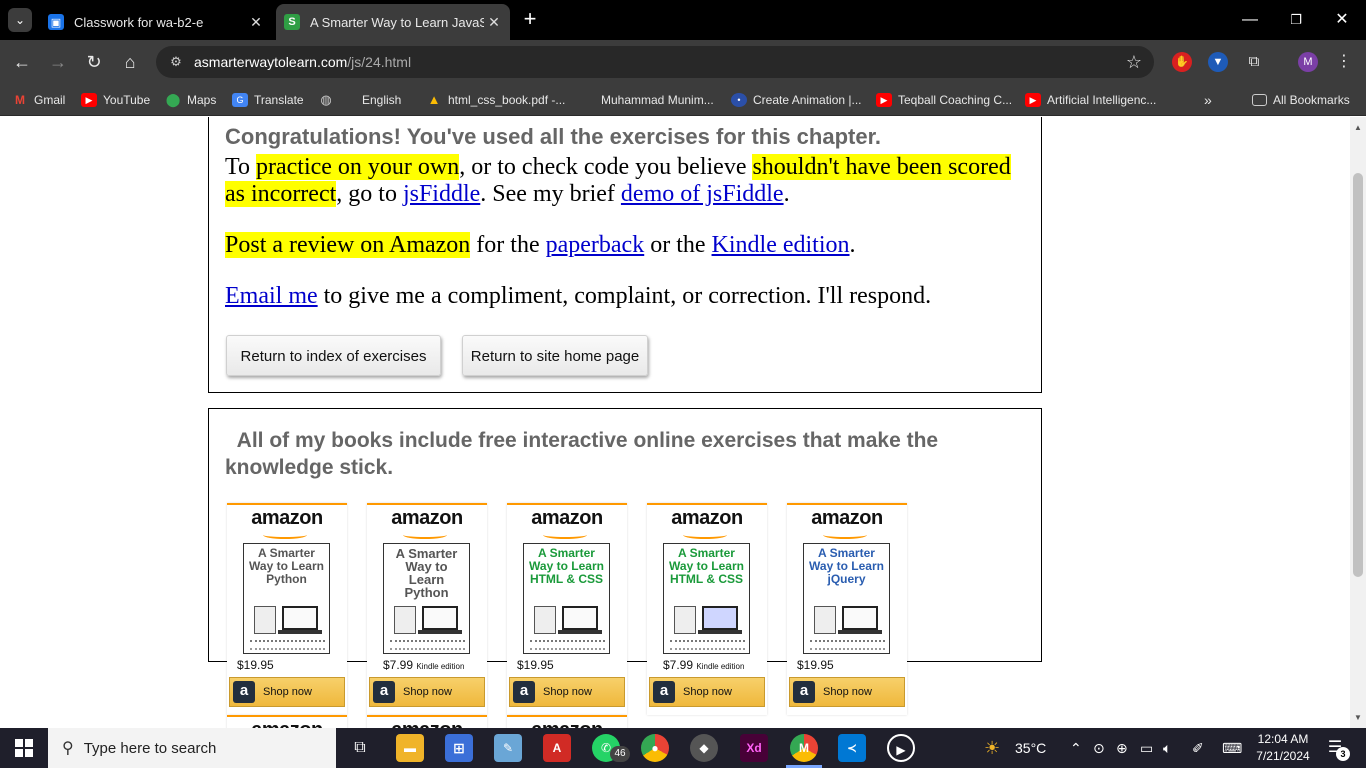  Describe the element at coordinates (393, 22) in the screenshot. I see `tab-smarter-way: S A Smarter Way to Learn JavaScr ✕` at that location.